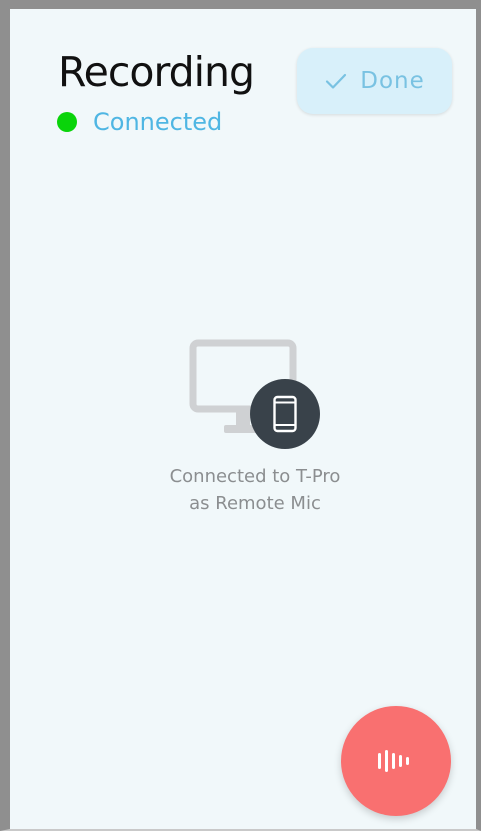  Describe the element at coordinates (156, 72) in the screenshot. I see `page-title: Recording` at that location.